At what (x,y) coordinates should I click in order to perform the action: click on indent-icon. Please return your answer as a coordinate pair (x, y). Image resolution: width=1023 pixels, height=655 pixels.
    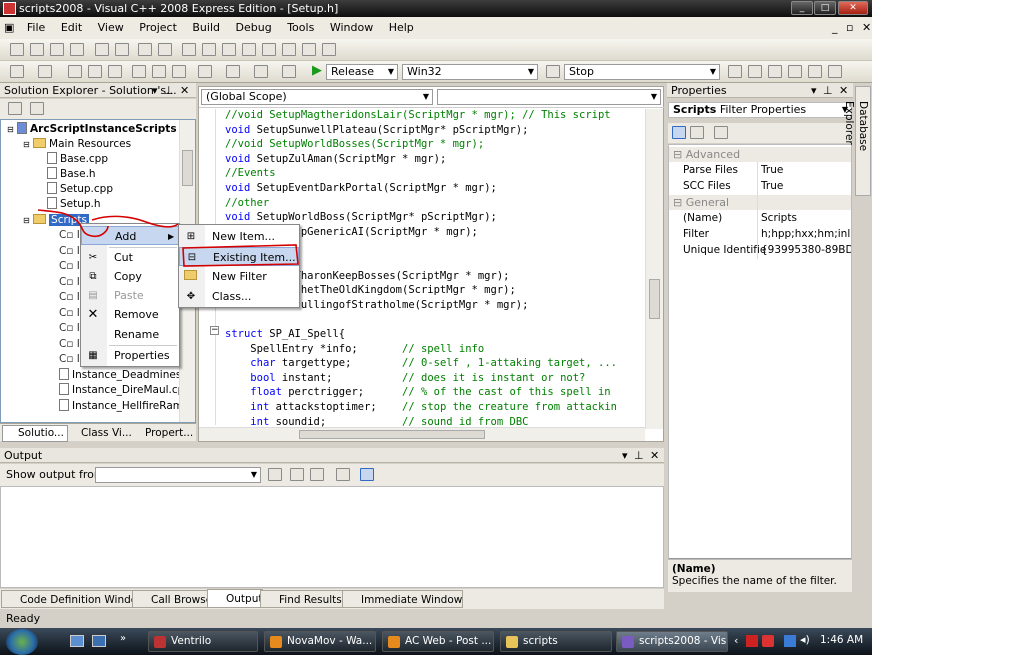
    Looking at the image, I should click on (102, 49).